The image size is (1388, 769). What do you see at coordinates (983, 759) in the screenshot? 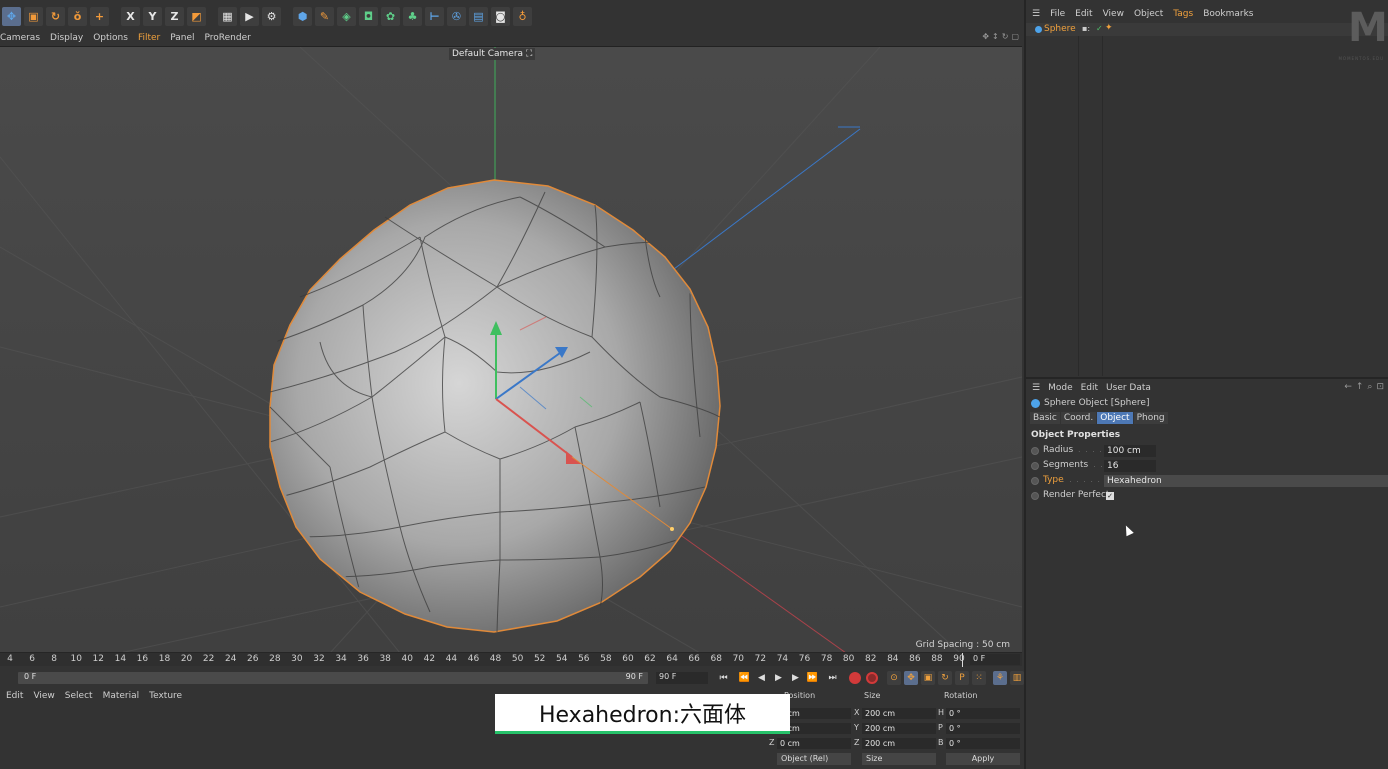
I see `apply-button: Apply` at bounding box center [983, 759].